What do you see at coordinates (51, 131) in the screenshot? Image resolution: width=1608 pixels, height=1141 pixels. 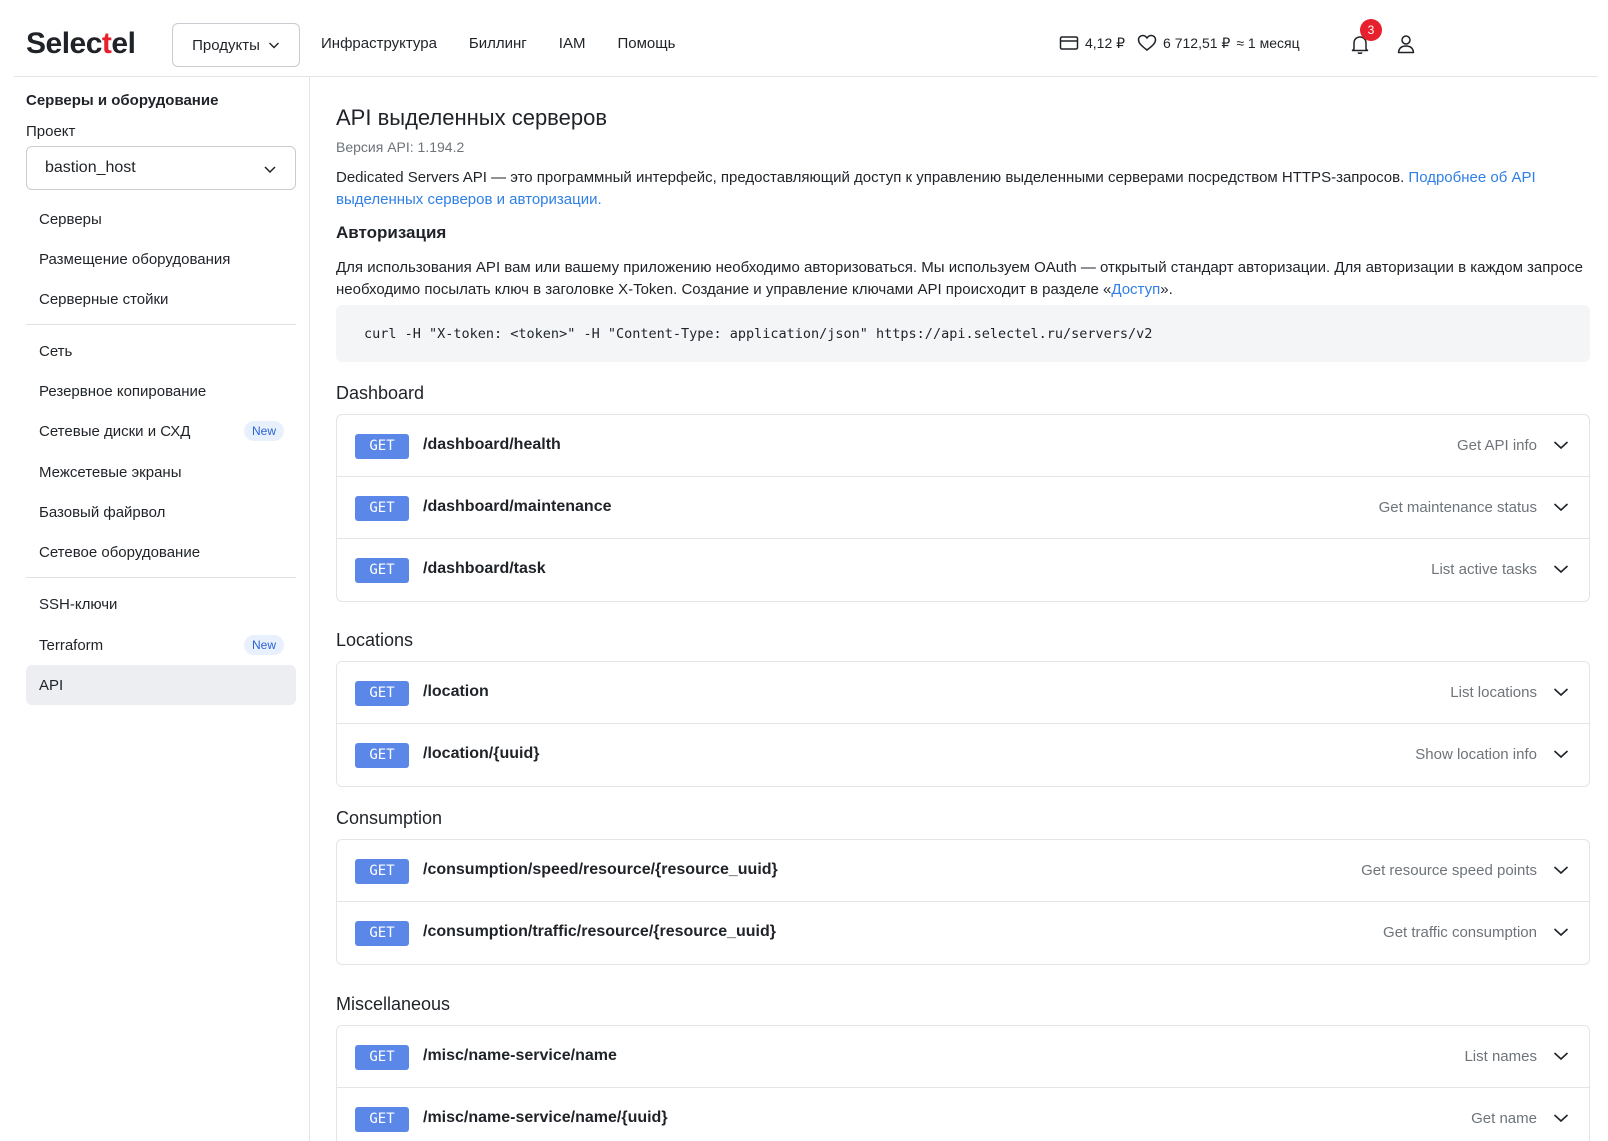 I see `project-label: Проект` at bounding box center [51, 131].